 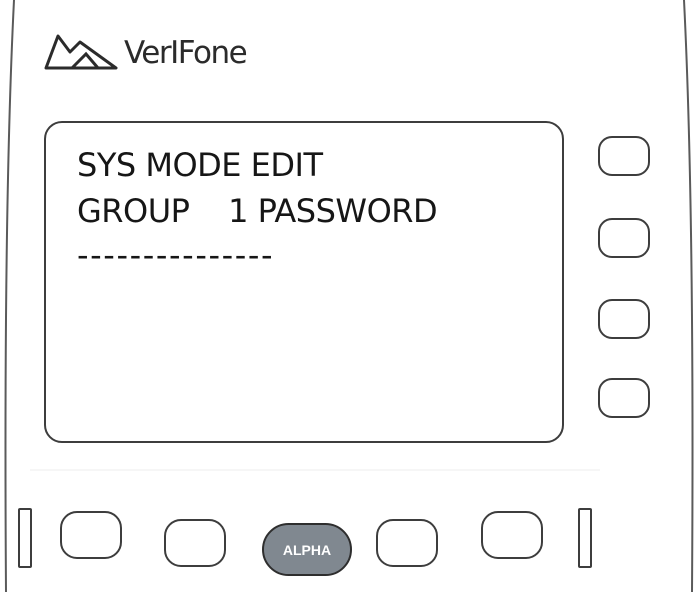 I want to click on screen-line-title: SYS MODE EDIT, so click(x=200, y=165).